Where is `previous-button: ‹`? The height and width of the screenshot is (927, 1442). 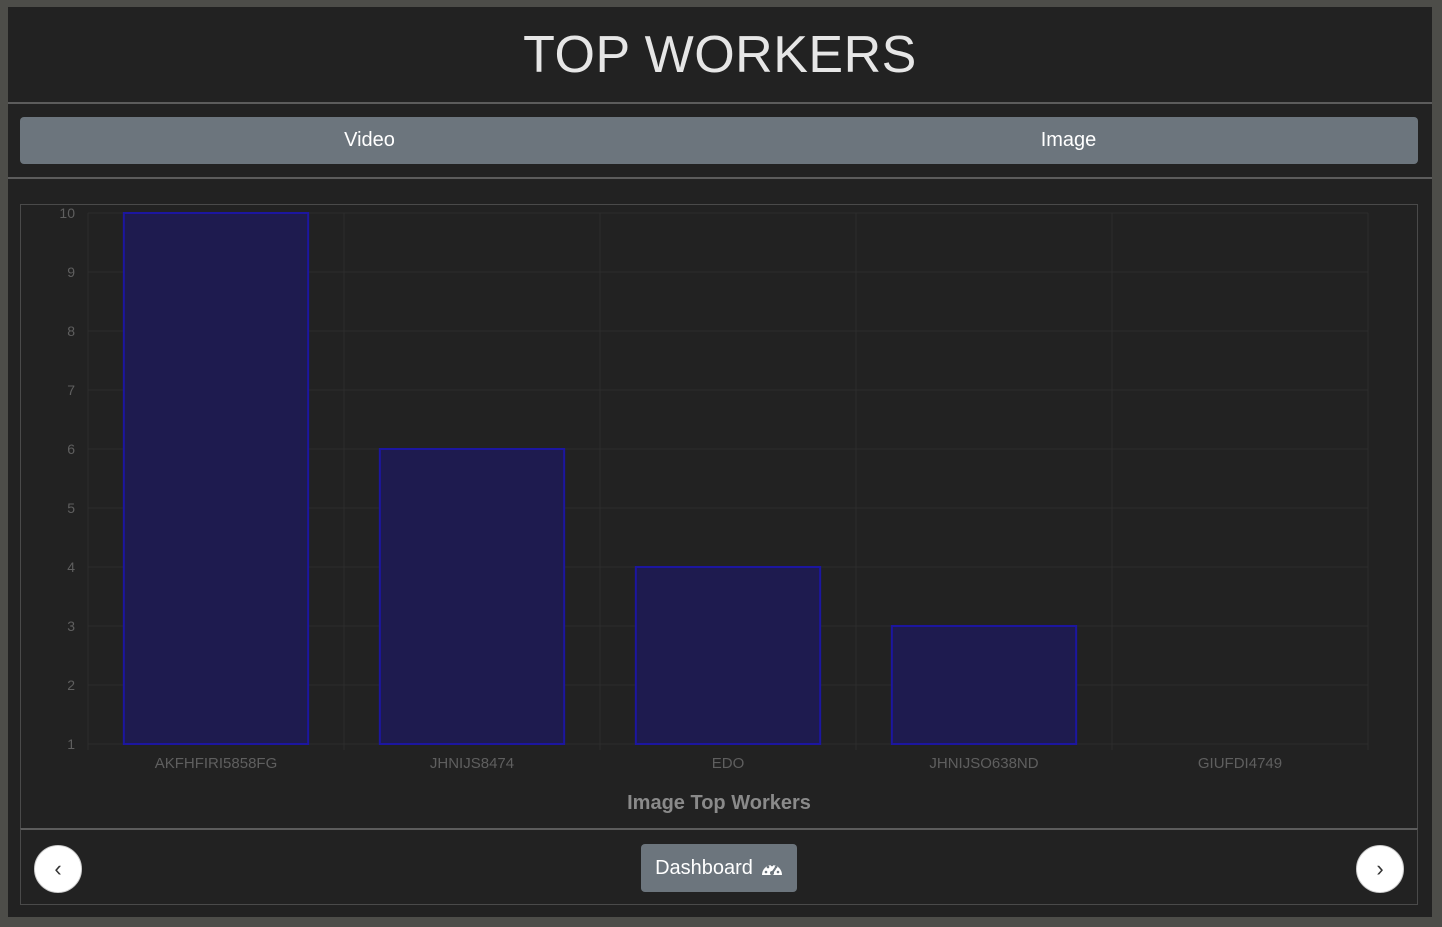
previous-button: ‹ is located at coordinates (58, 869).